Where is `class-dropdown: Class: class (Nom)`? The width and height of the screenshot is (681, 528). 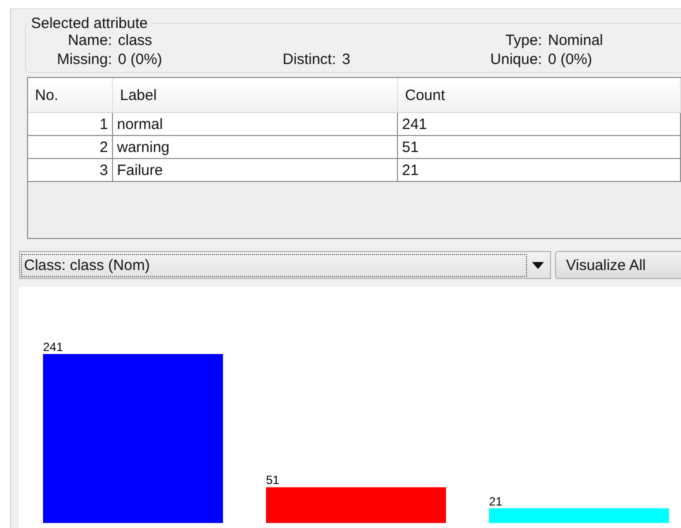 class-dropdown: Class: class (Nom) is located at coordinates (285, 265).